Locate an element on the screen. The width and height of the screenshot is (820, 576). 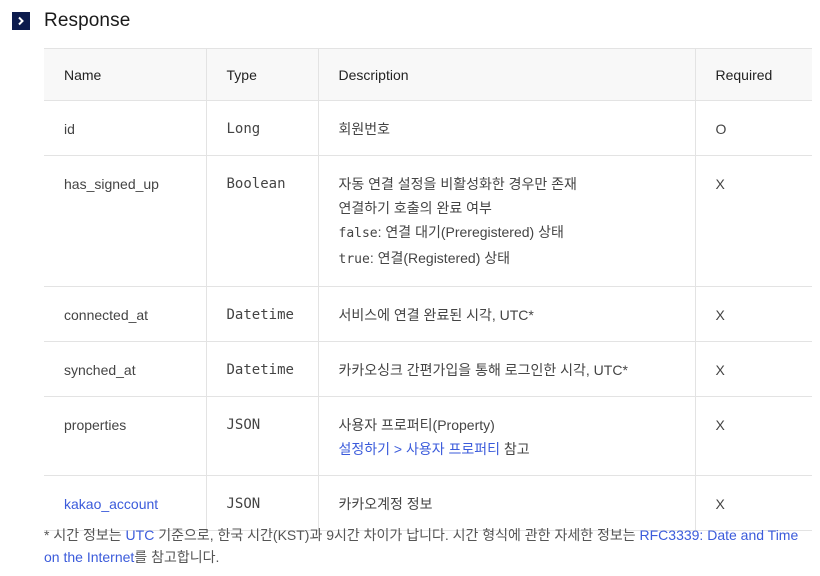
footnote-text: 를 참고합니다. is located at coordinates (177, 557).